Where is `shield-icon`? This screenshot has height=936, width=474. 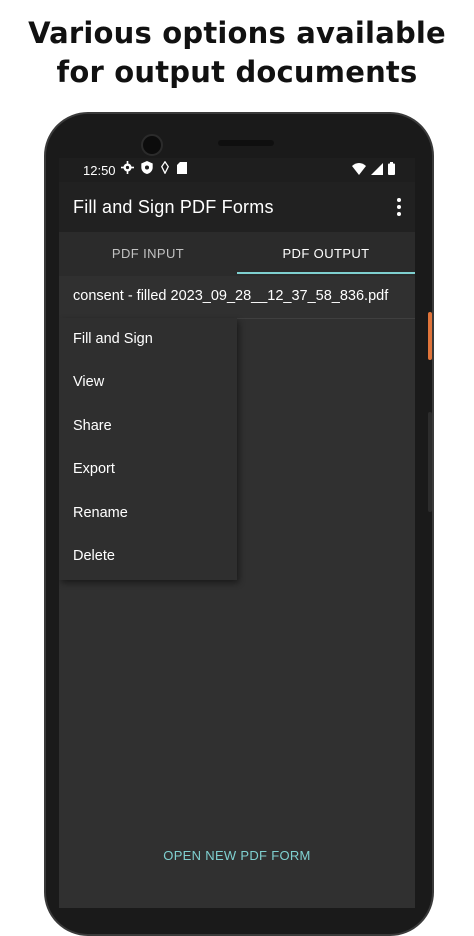
shield-icon is located at coordinates (147, 167).